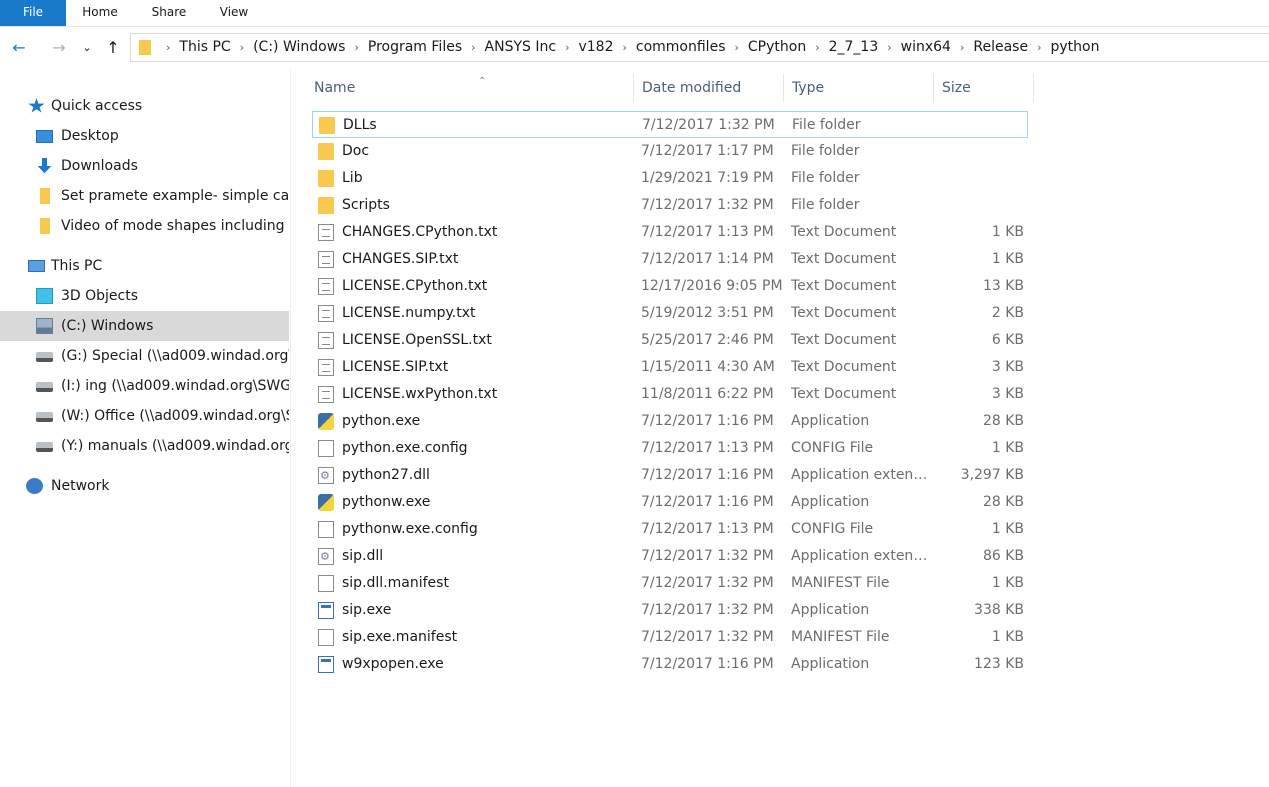 This screenshot has width=1269, height=787. What do you see at coordinates (44, 166) in the screenshot?
I see `download-icon` at bounding box center [44, 166].